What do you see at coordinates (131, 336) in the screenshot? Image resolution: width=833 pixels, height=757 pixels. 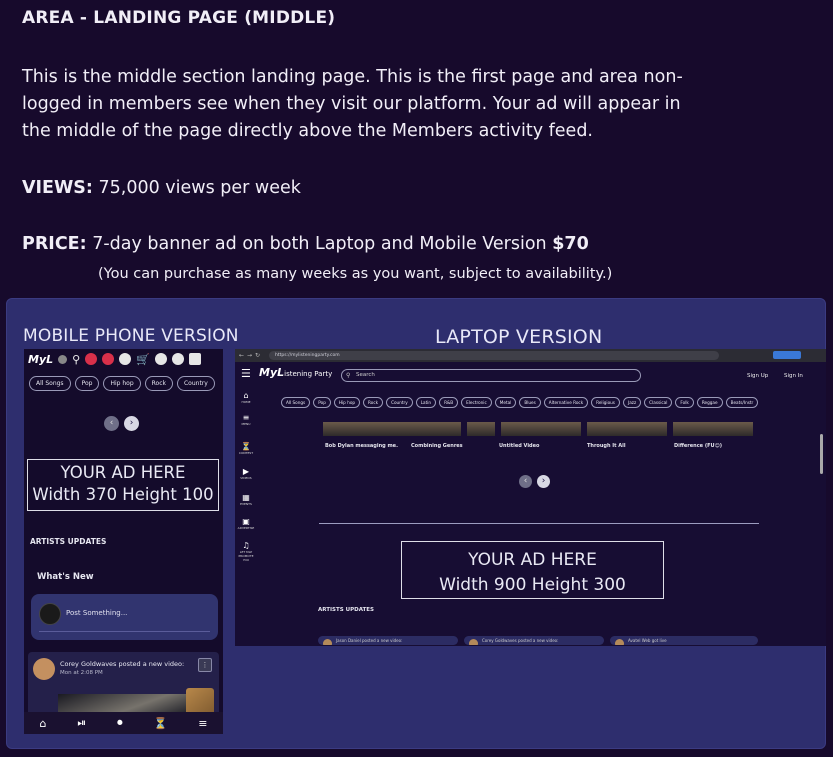 I see `mobile-version-label: MOBILE PHONE VERSION` at bounding box center [131, 336].